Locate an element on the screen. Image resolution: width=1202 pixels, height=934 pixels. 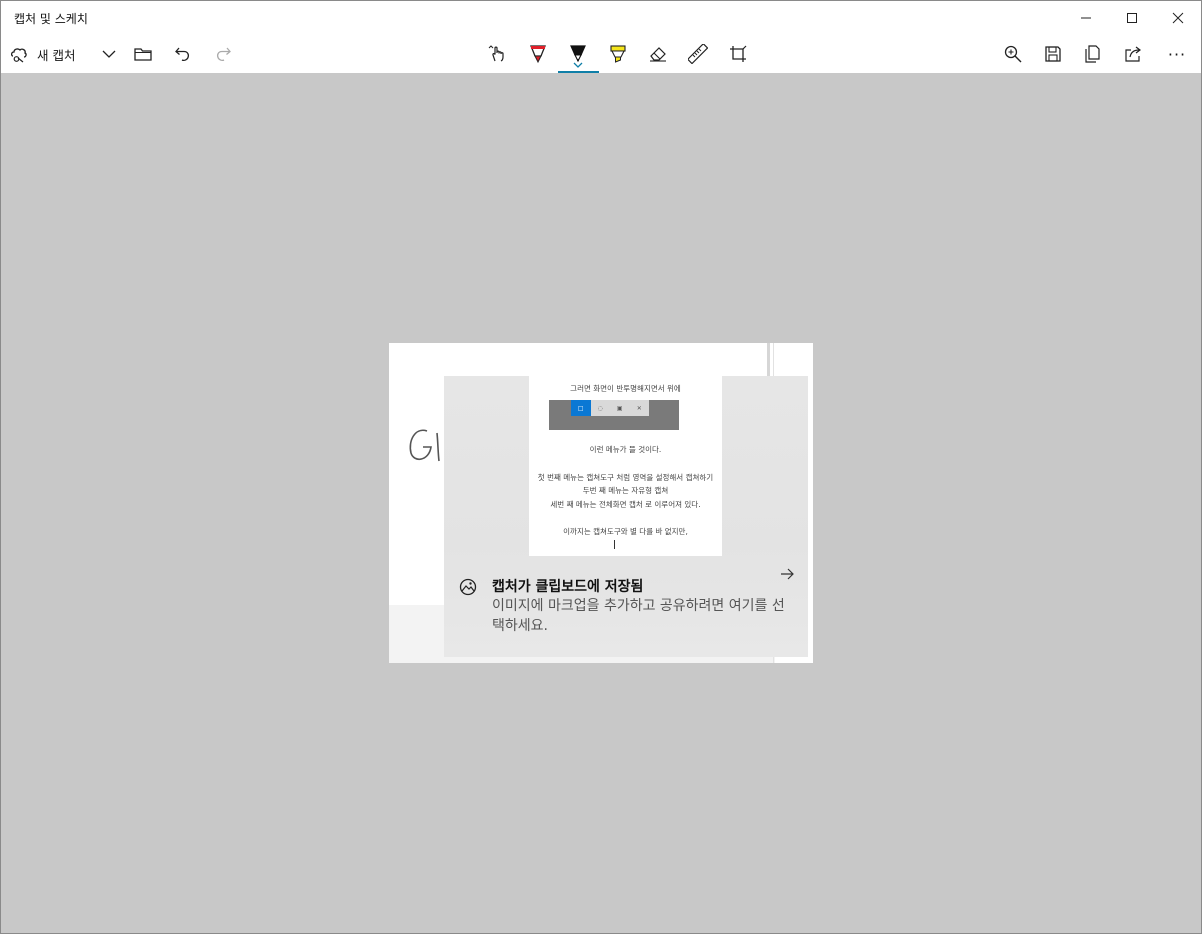
window-title: 캡처 및 스케치 is located at coordinates (51, 19).